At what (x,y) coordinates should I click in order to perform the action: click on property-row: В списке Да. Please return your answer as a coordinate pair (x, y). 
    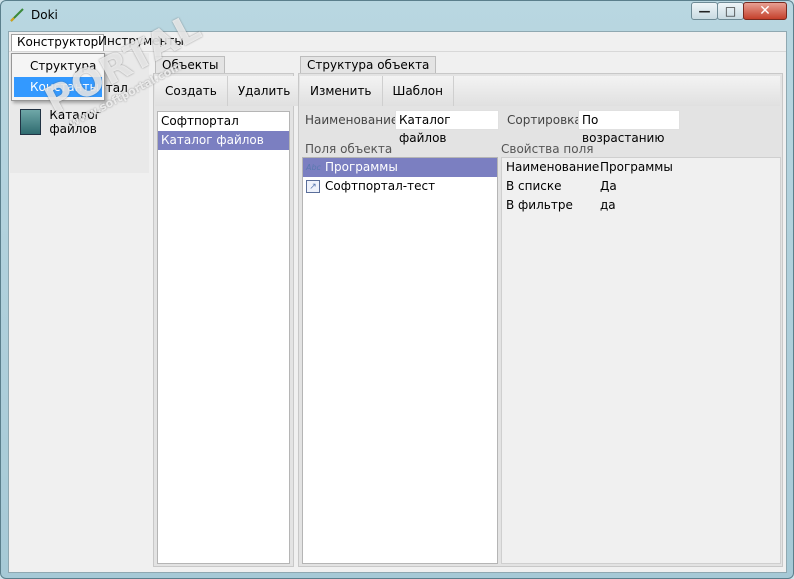
    Looking at the image, I should click on (641, 186).